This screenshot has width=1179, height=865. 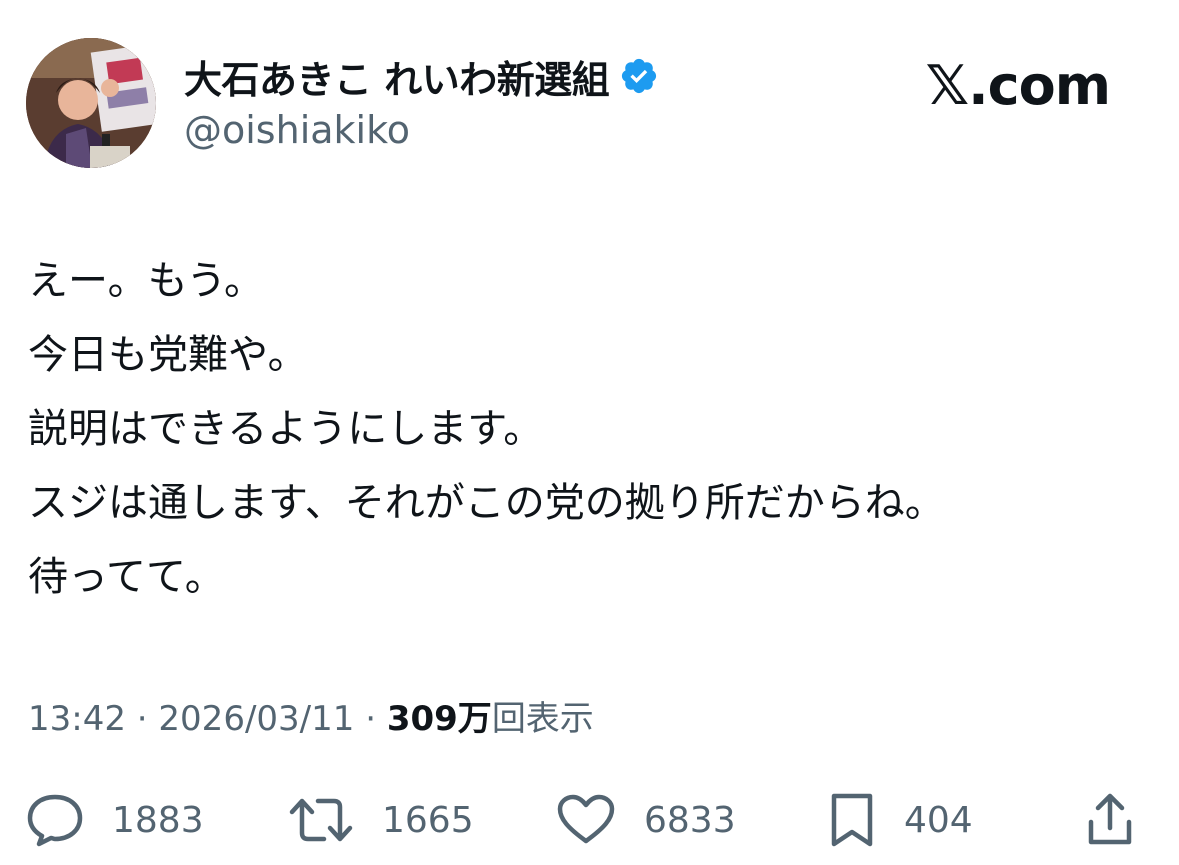 I want to click on like-count: 6833, so click(x=690, y=820).